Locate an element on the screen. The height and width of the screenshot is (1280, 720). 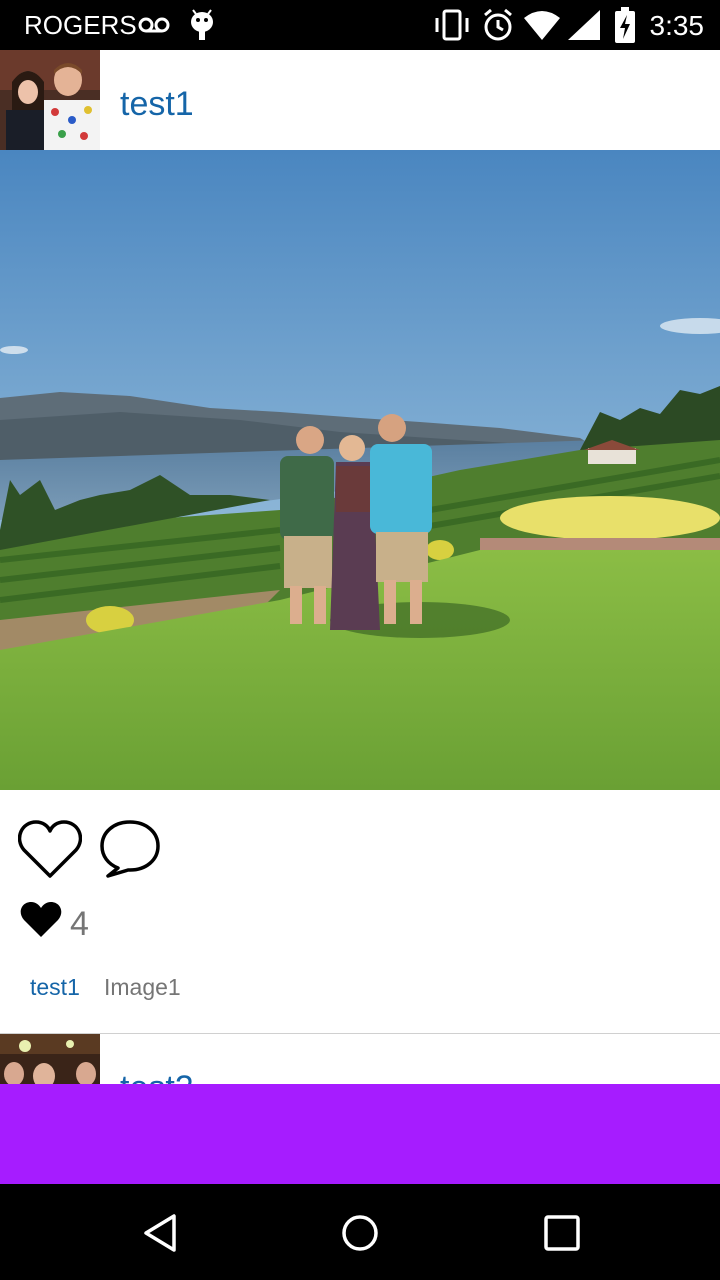
next-post-username: test2 is located at coordinates (157, 1076).